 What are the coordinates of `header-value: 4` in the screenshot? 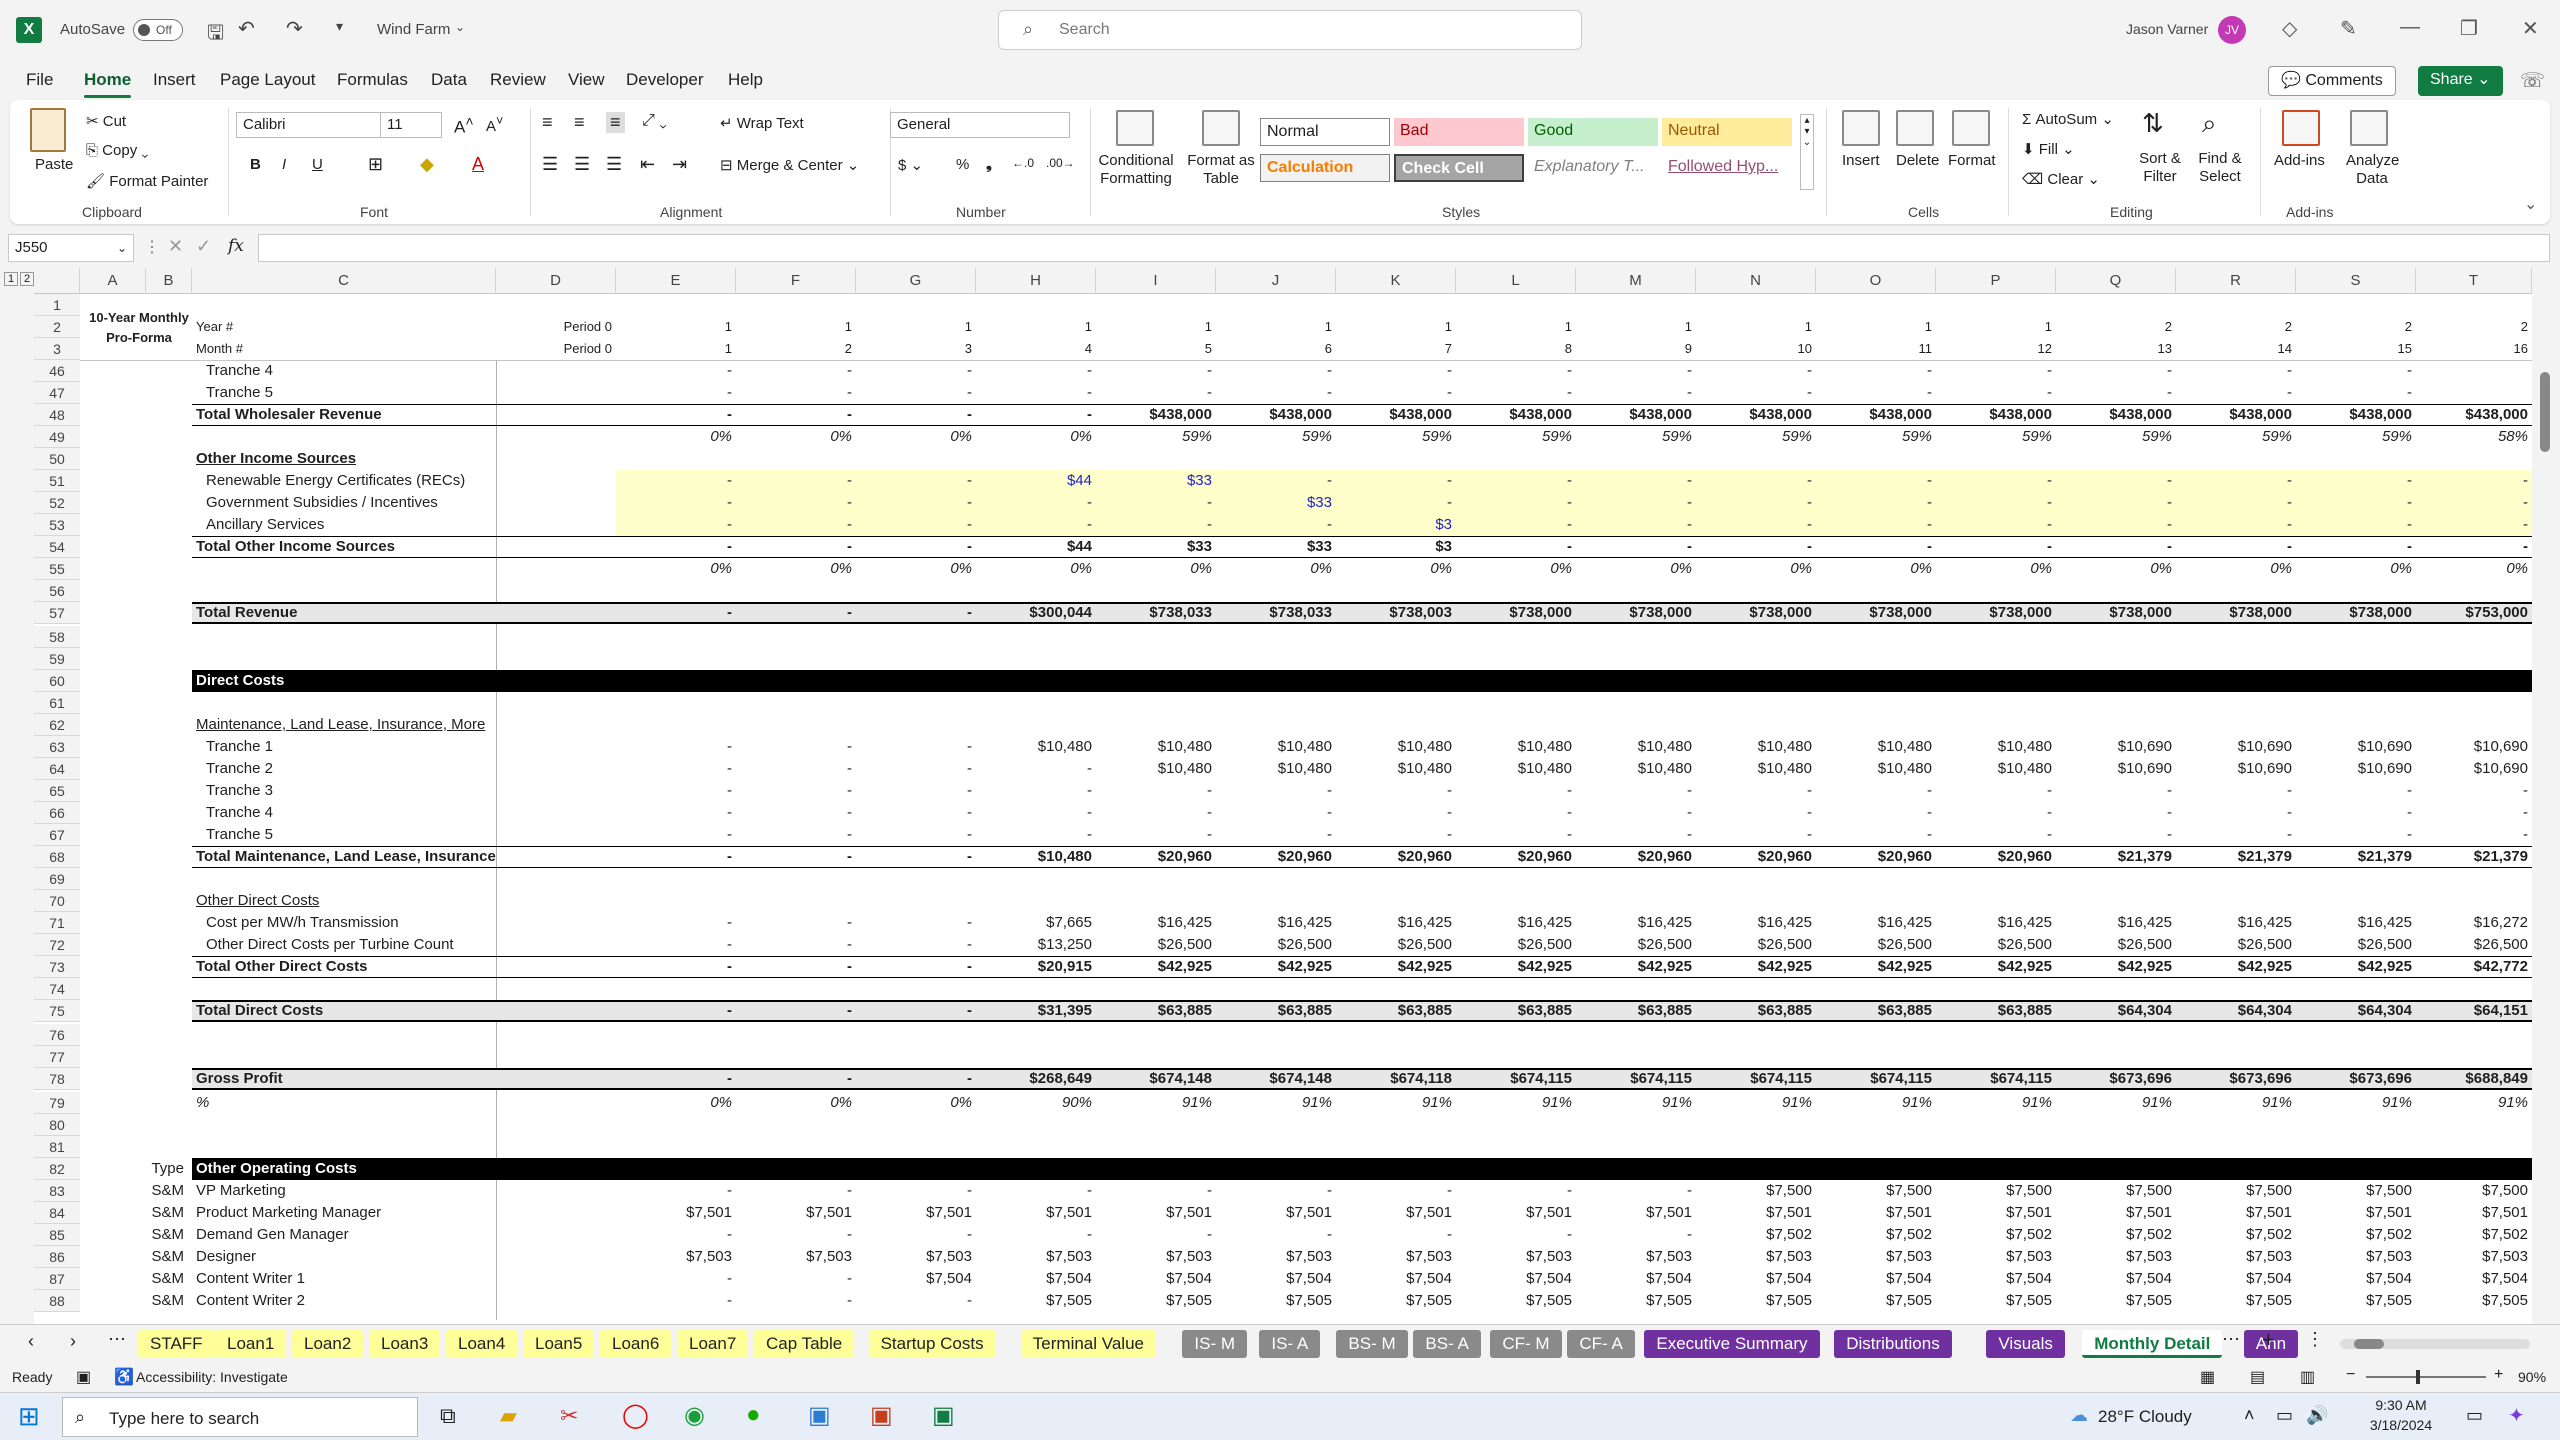 It's located at (1036, 349).